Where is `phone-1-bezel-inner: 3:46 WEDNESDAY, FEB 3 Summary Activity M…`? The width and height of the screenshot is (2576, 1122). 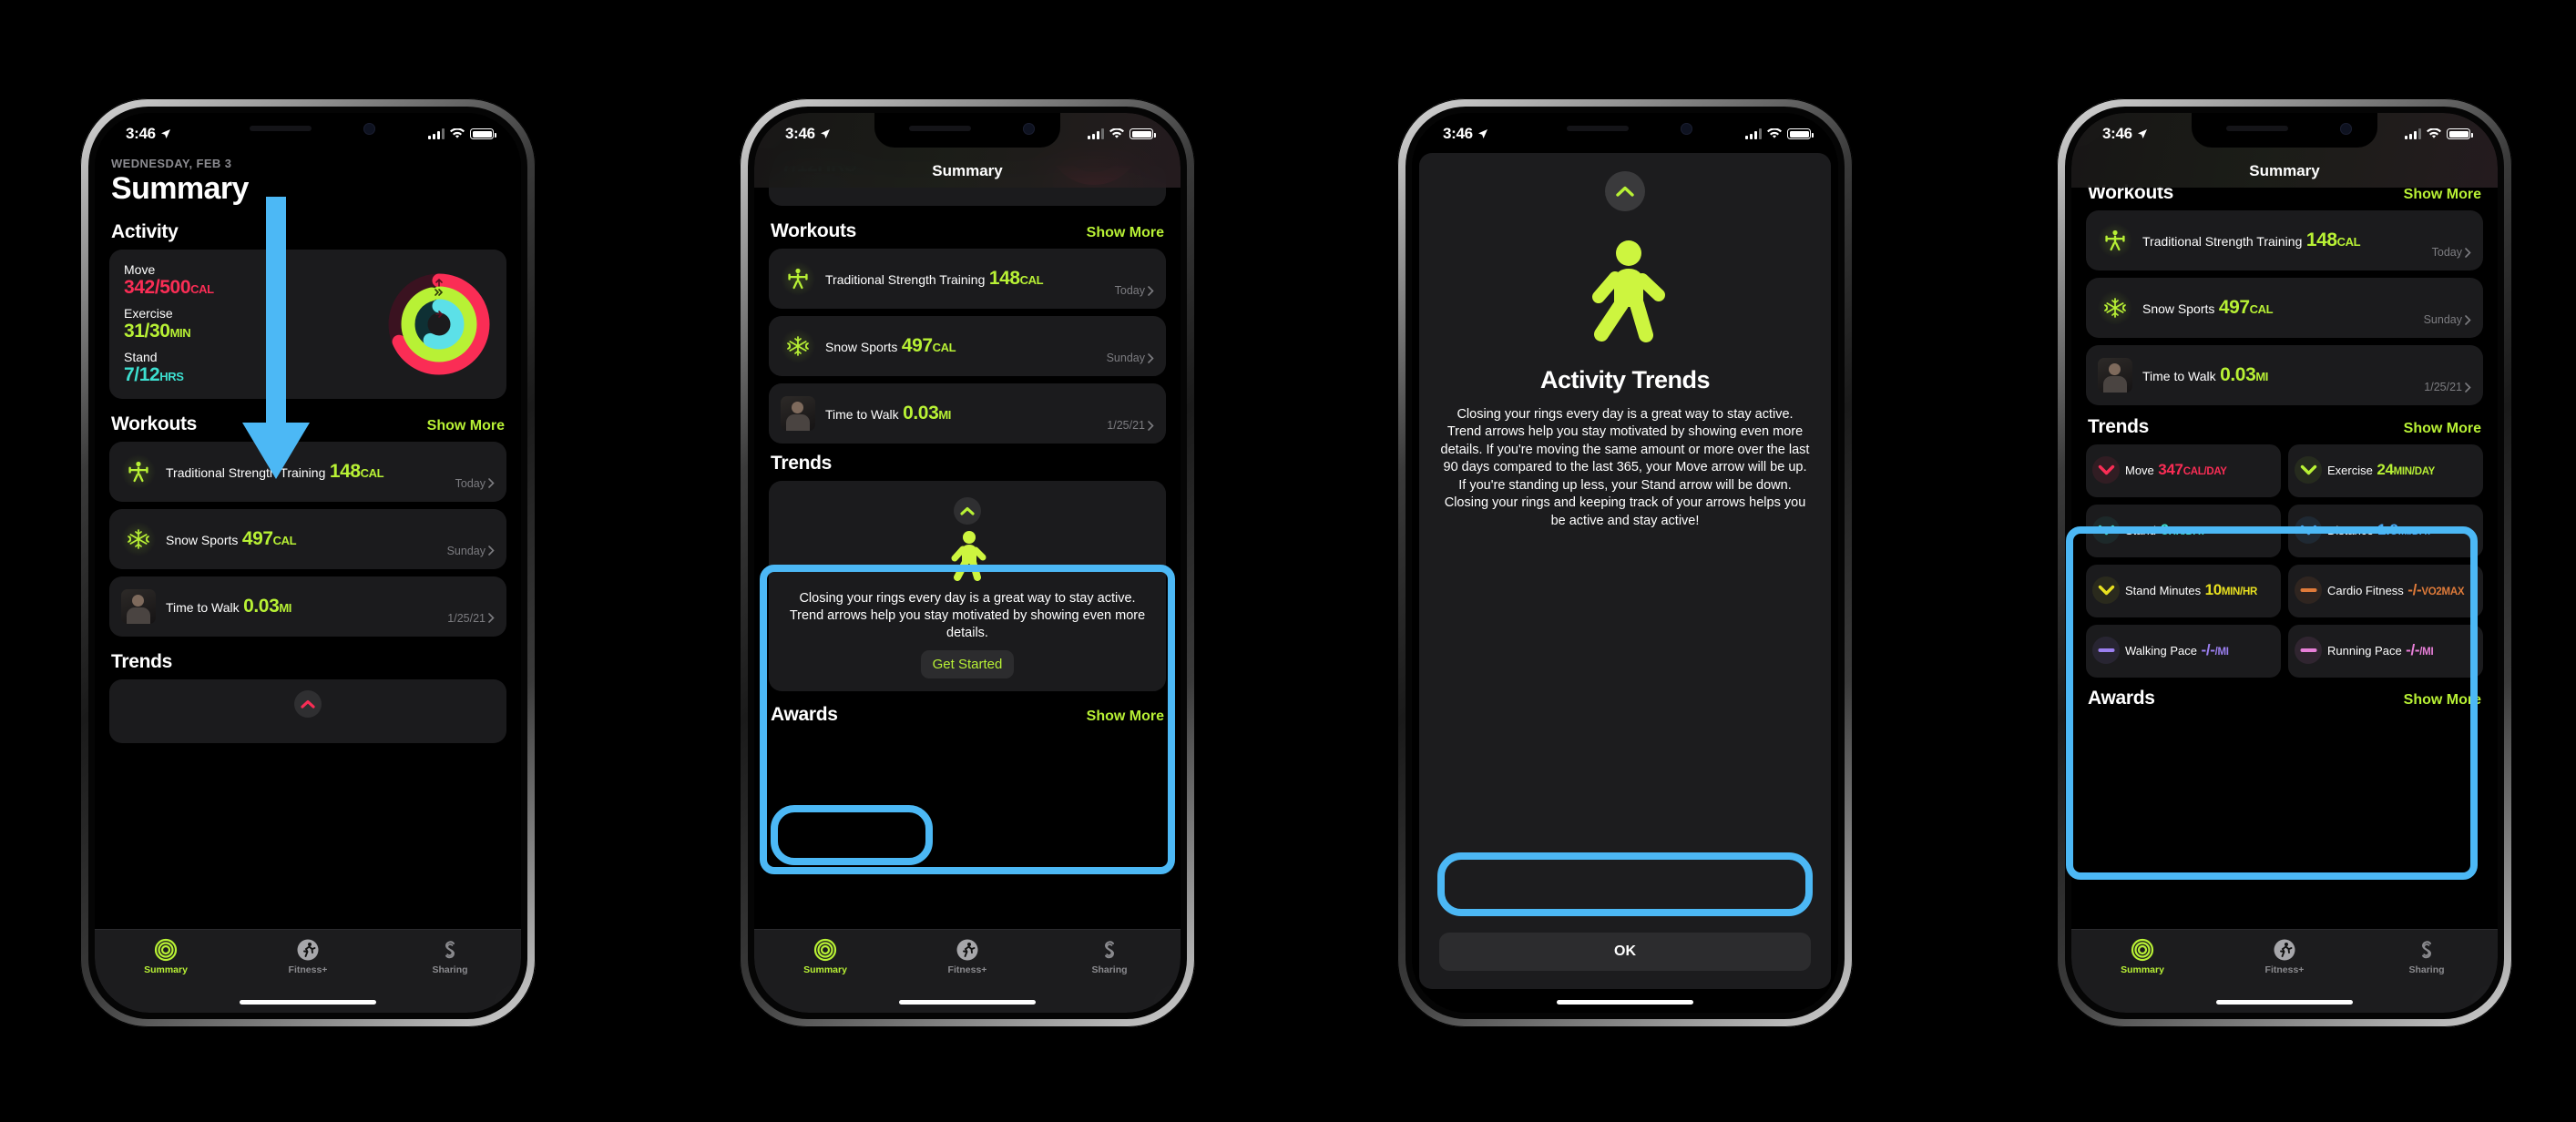 phone-1-bezel-inner: 3:46 WEDNESDAY, FEB 3 Summary Activity M… is located at coordinates (307, 563).